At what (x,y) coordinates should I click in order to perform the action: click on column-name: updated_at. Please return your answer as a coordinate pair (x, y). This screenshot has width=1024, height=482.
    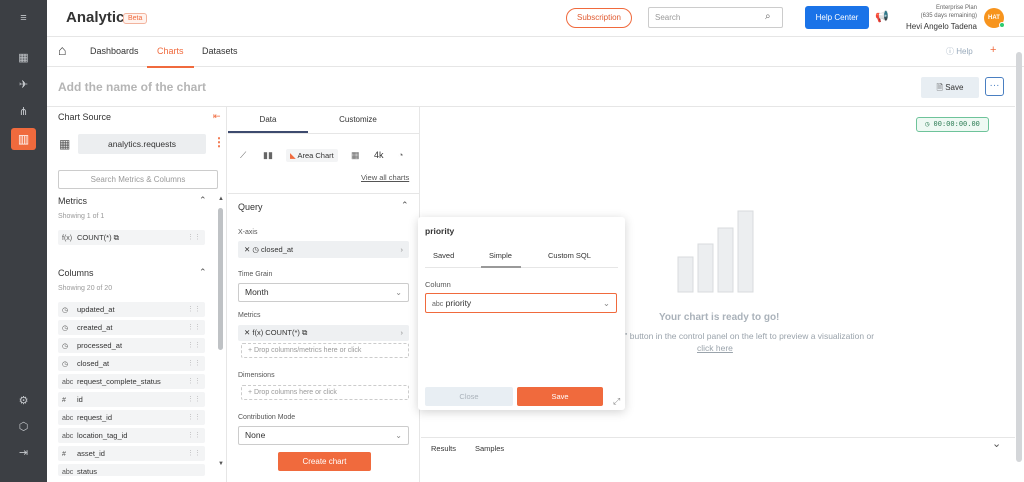
    Looking at the image, I should click on (96, 309).